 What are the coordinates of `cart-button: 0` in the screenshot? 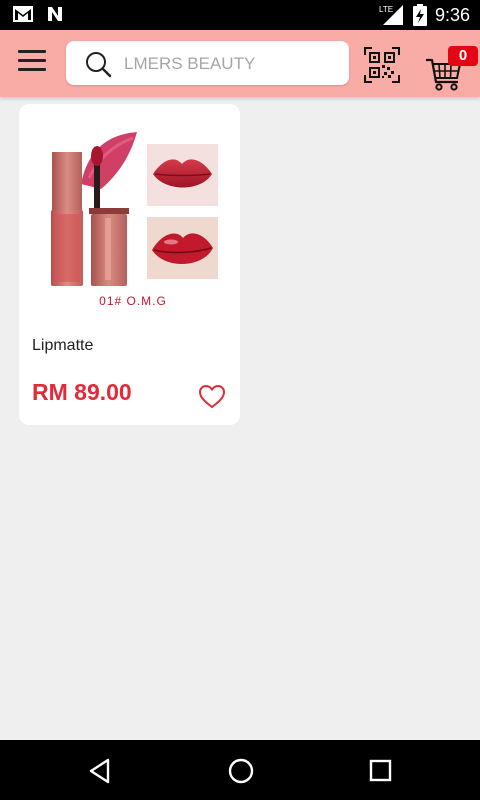 It's located at (451, 68).